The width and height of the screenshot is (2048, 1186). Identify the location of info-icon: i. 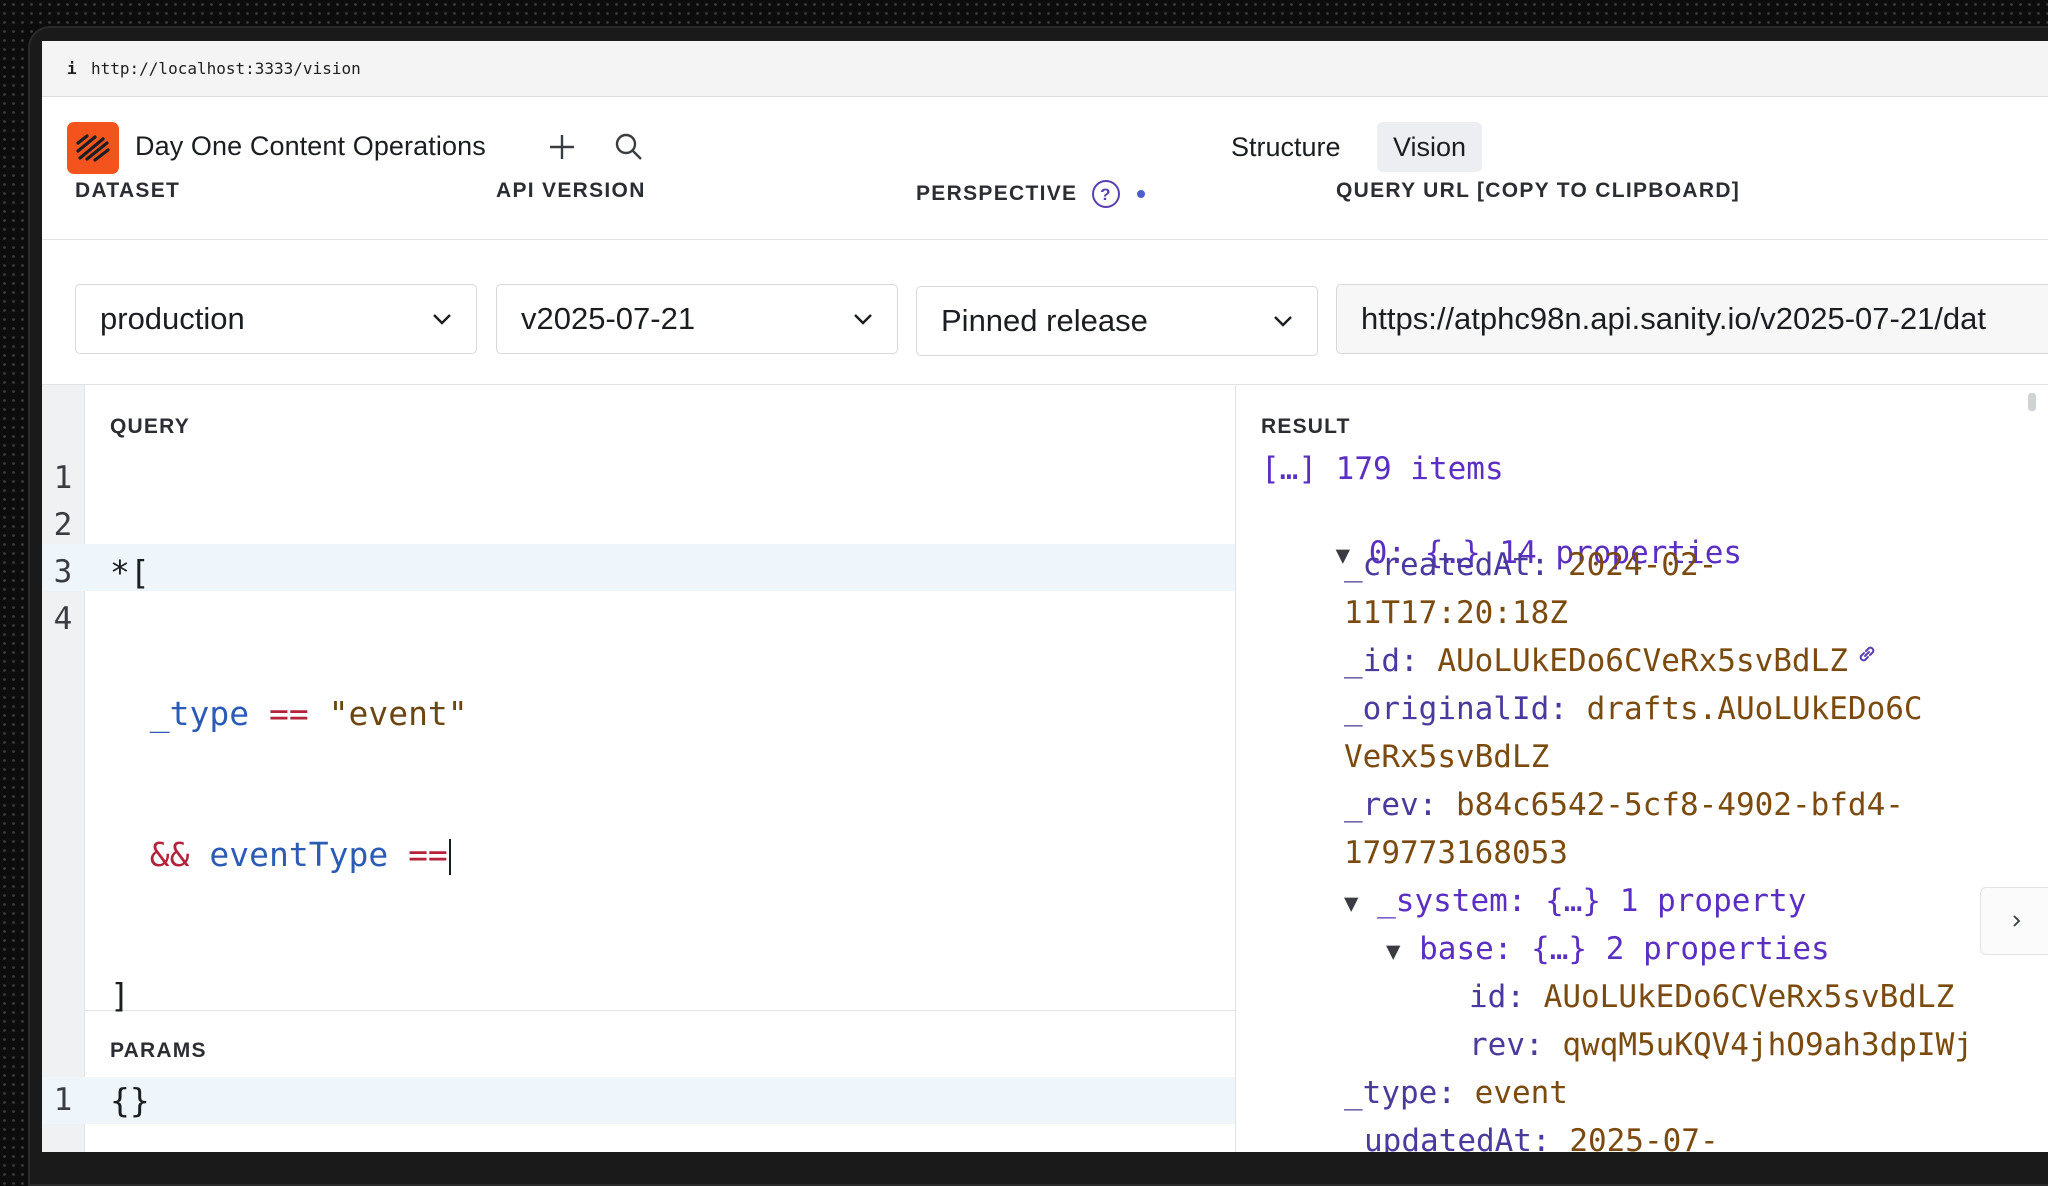
(79, 68).